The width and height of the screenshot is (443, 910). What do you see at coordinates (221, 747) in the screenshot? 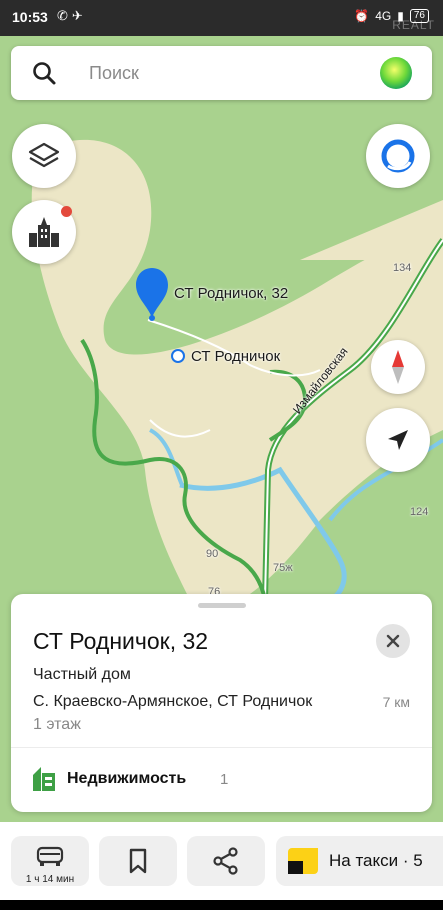
I see `divider` at bounding box center [221, 747].